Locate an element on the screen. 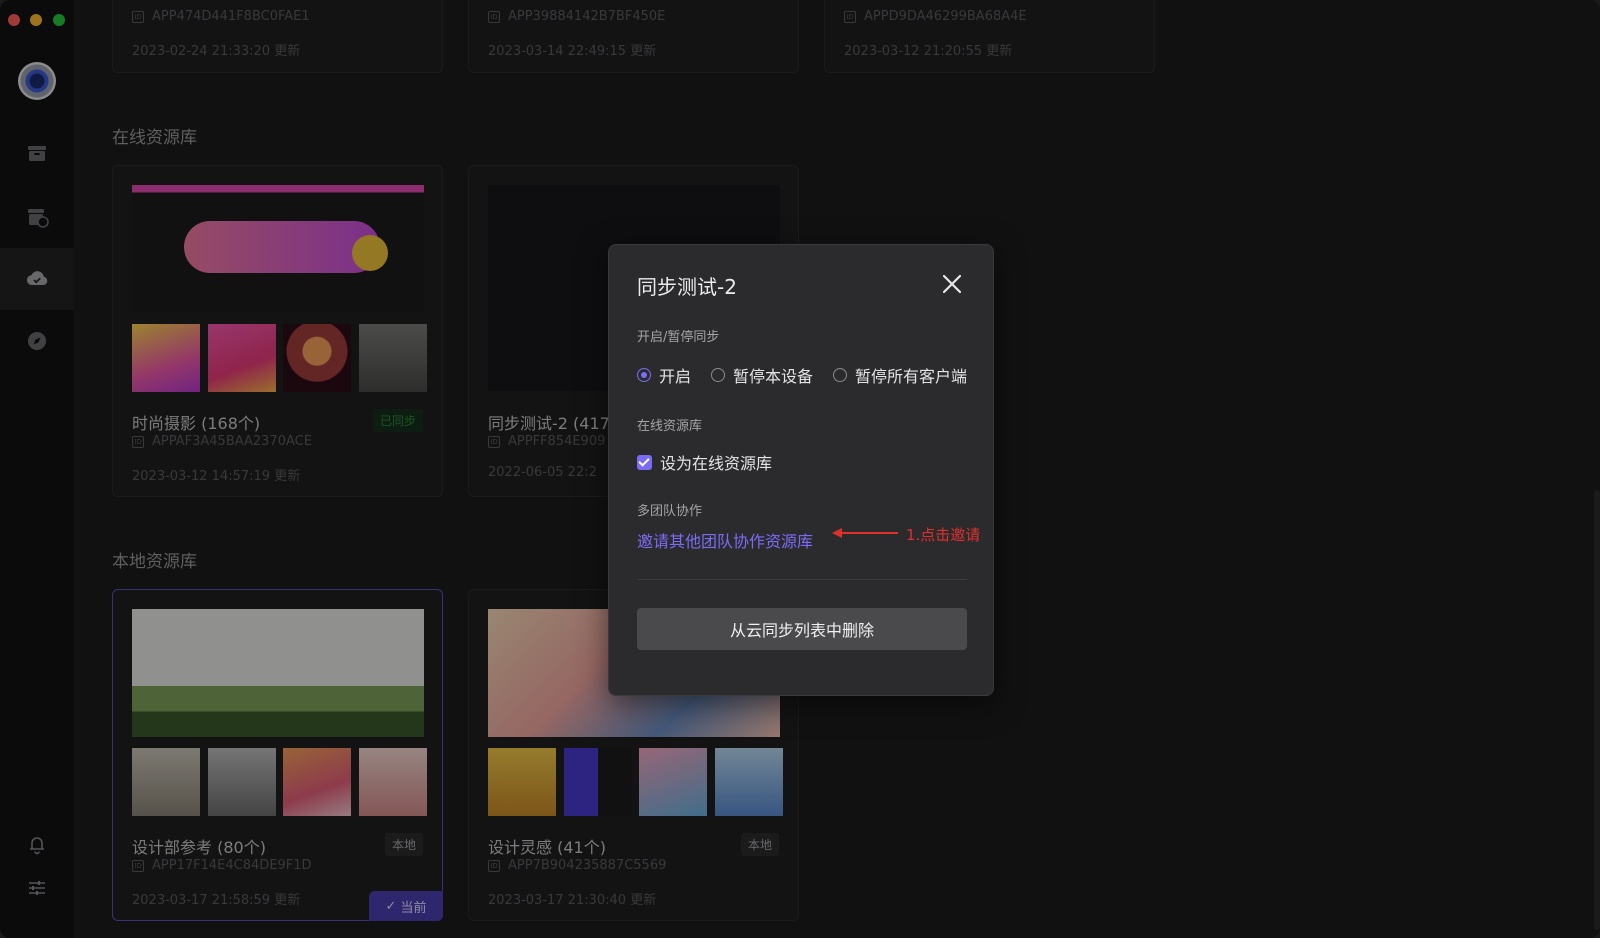  remove-from-cloud-sync-button: 从云同步列表中删除 is located at coordinates (802, 629).